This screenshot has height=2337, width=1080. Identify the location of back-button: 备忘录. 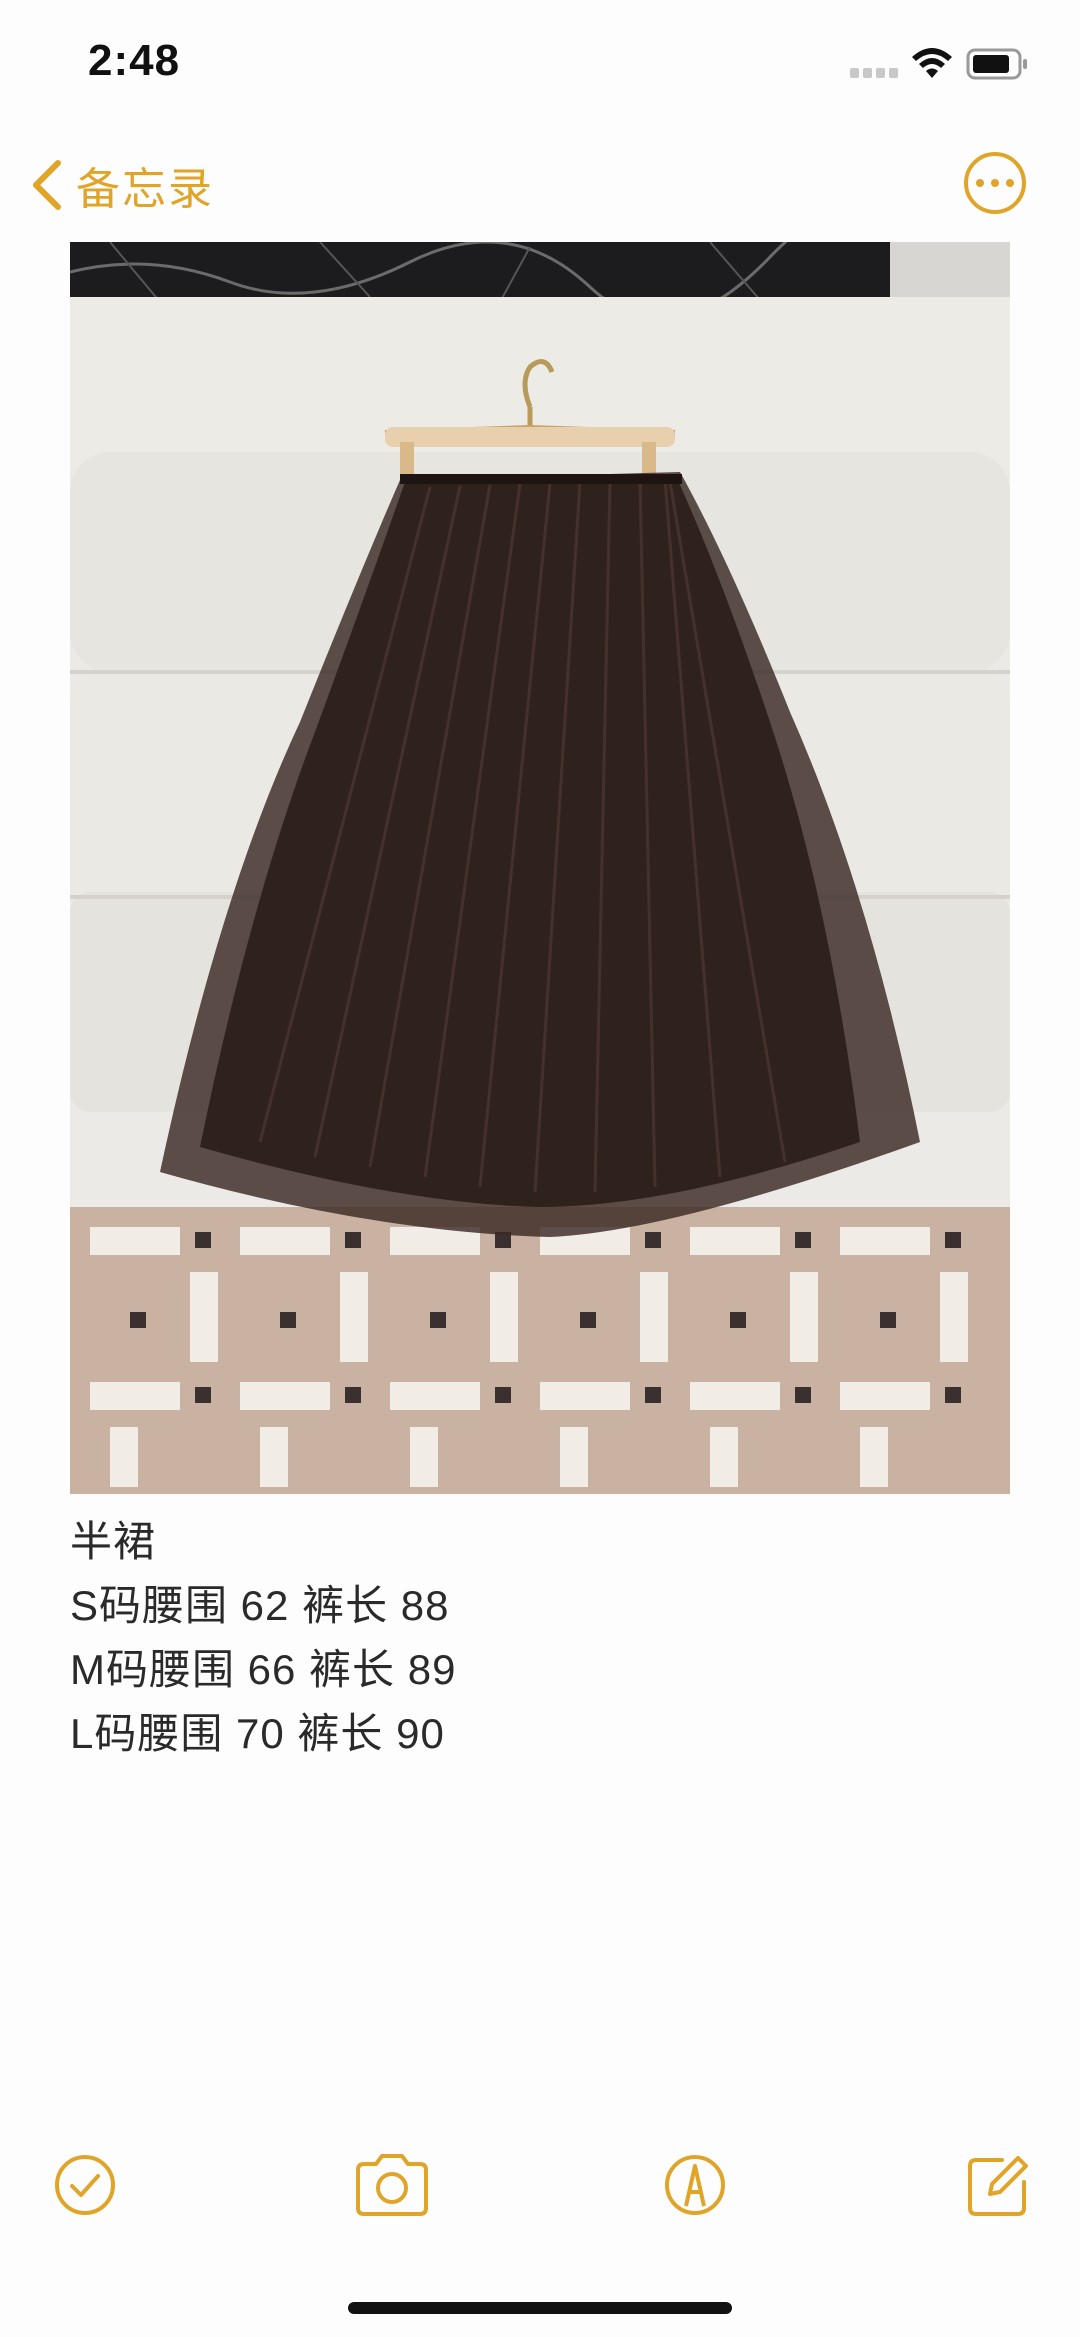
(122, 185).